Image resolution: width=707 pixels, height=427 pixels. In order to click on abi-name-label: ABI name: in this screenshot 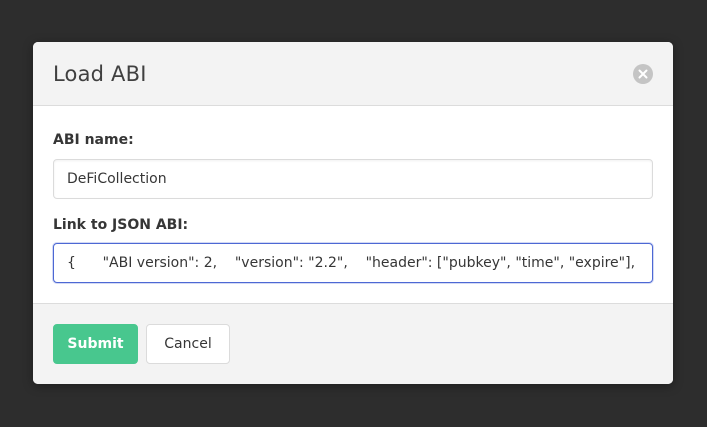, I will do `click(93, 140)`.